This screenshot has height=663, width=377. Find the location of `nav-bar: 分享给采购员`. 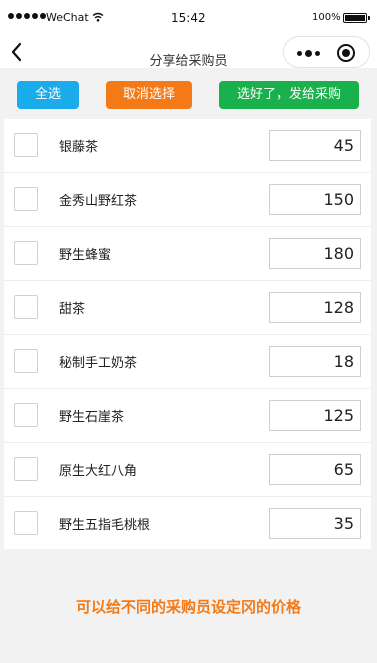

nav-bar: 分享给采购员 is located at coordinates (188, 52).